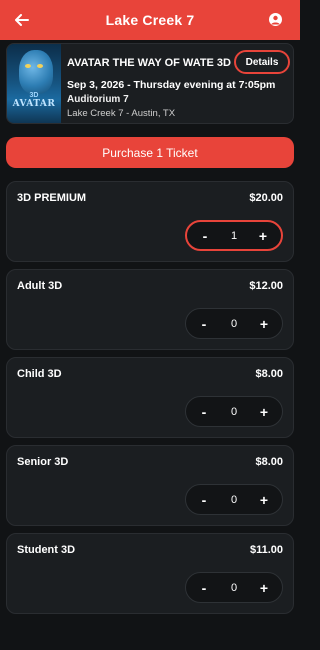 The height and width of the screenshot is (650, 320). I want to click on purchase-button: Purchase 1 Ticket, so click(150, 152).